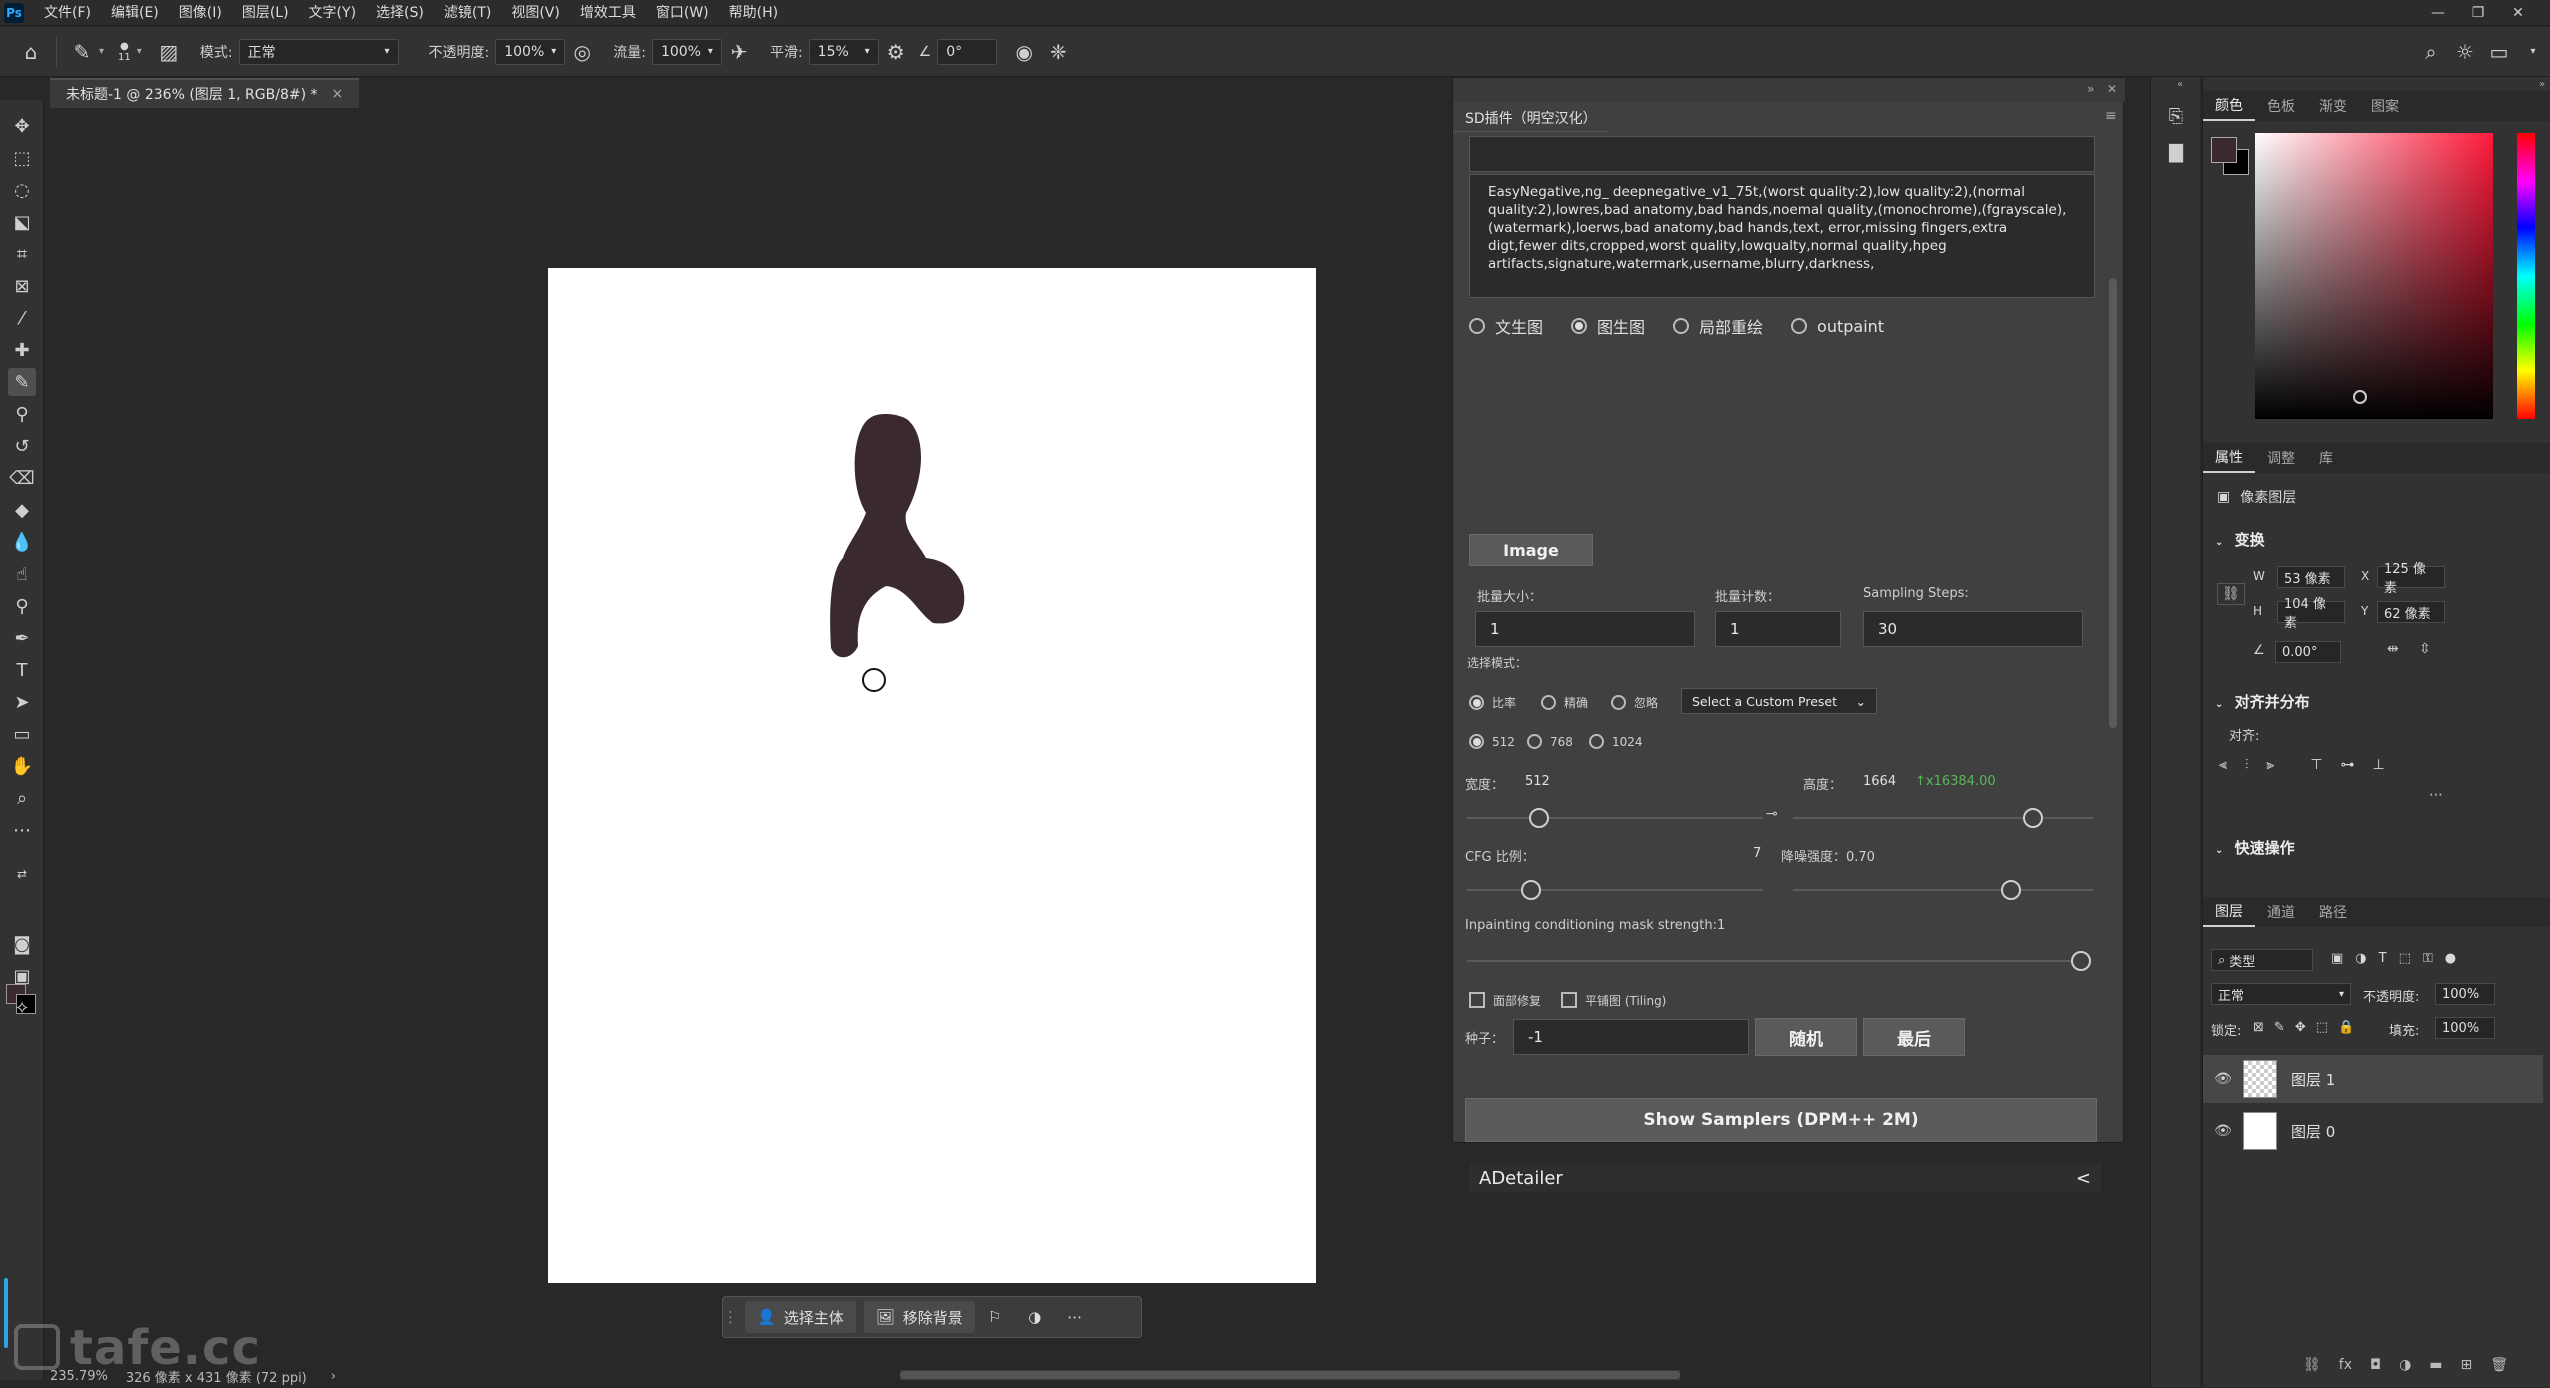  I want to click on search-icon: ⌕, so click(2431, 52).